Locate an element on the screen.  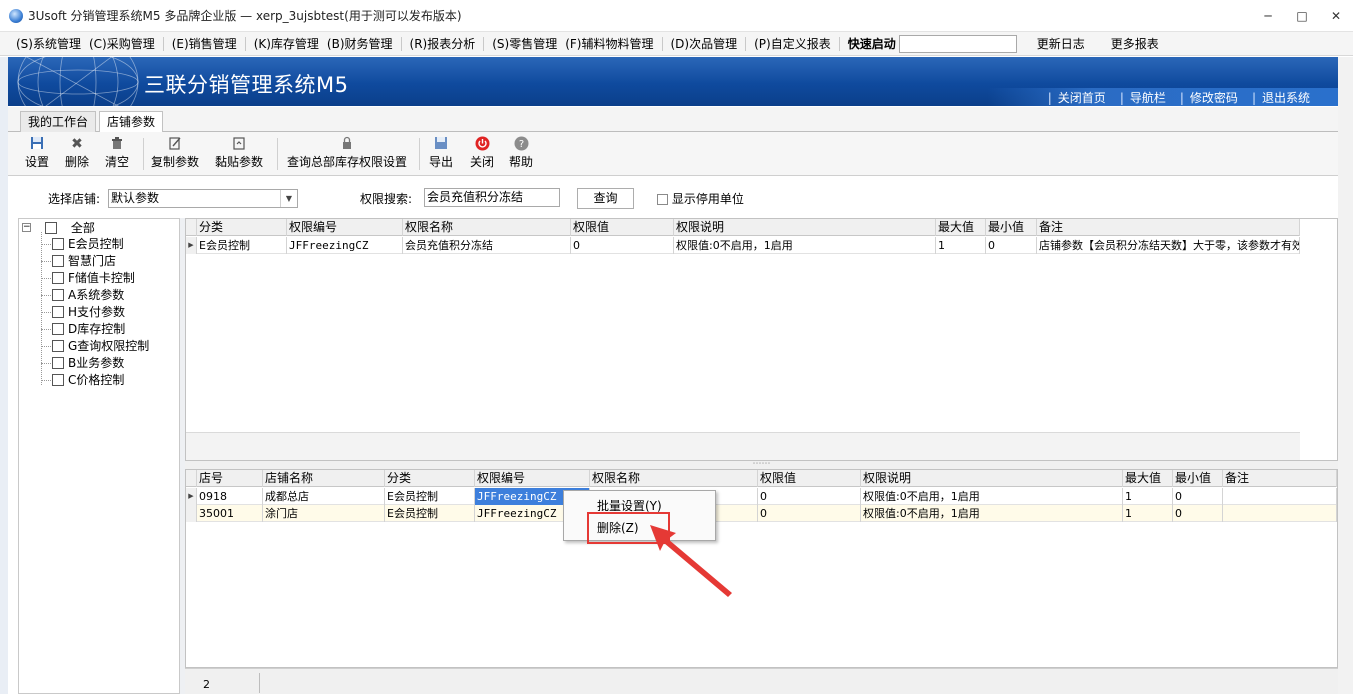
tree-node-inventory-control: D库存控制 is located at coordinates (88, 329).